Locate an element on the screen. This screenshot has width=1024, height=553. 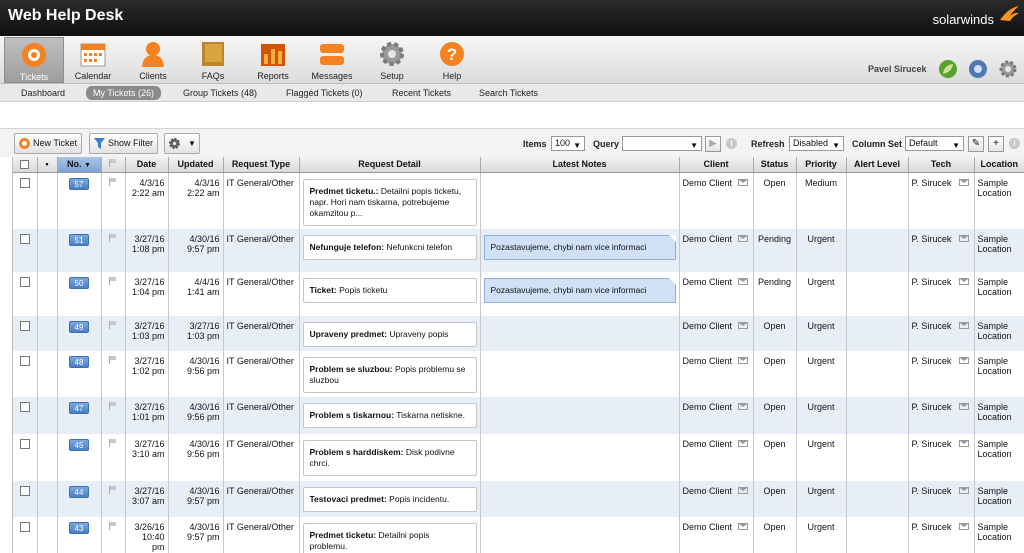
tab-recent-tickets: Recent Tickets is located at coordinates (421, 93).